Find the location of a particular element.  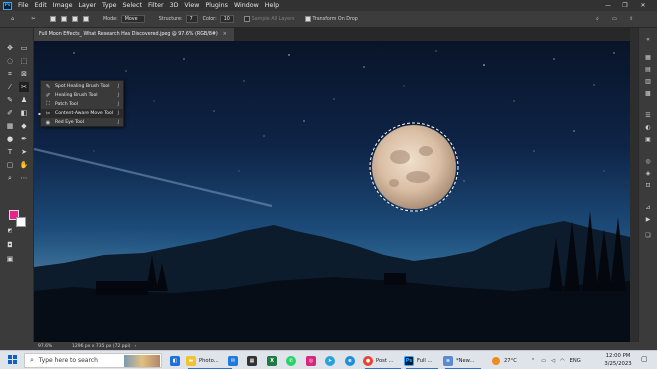

maximize-button: ❐ is located at coordinates (625, 5).